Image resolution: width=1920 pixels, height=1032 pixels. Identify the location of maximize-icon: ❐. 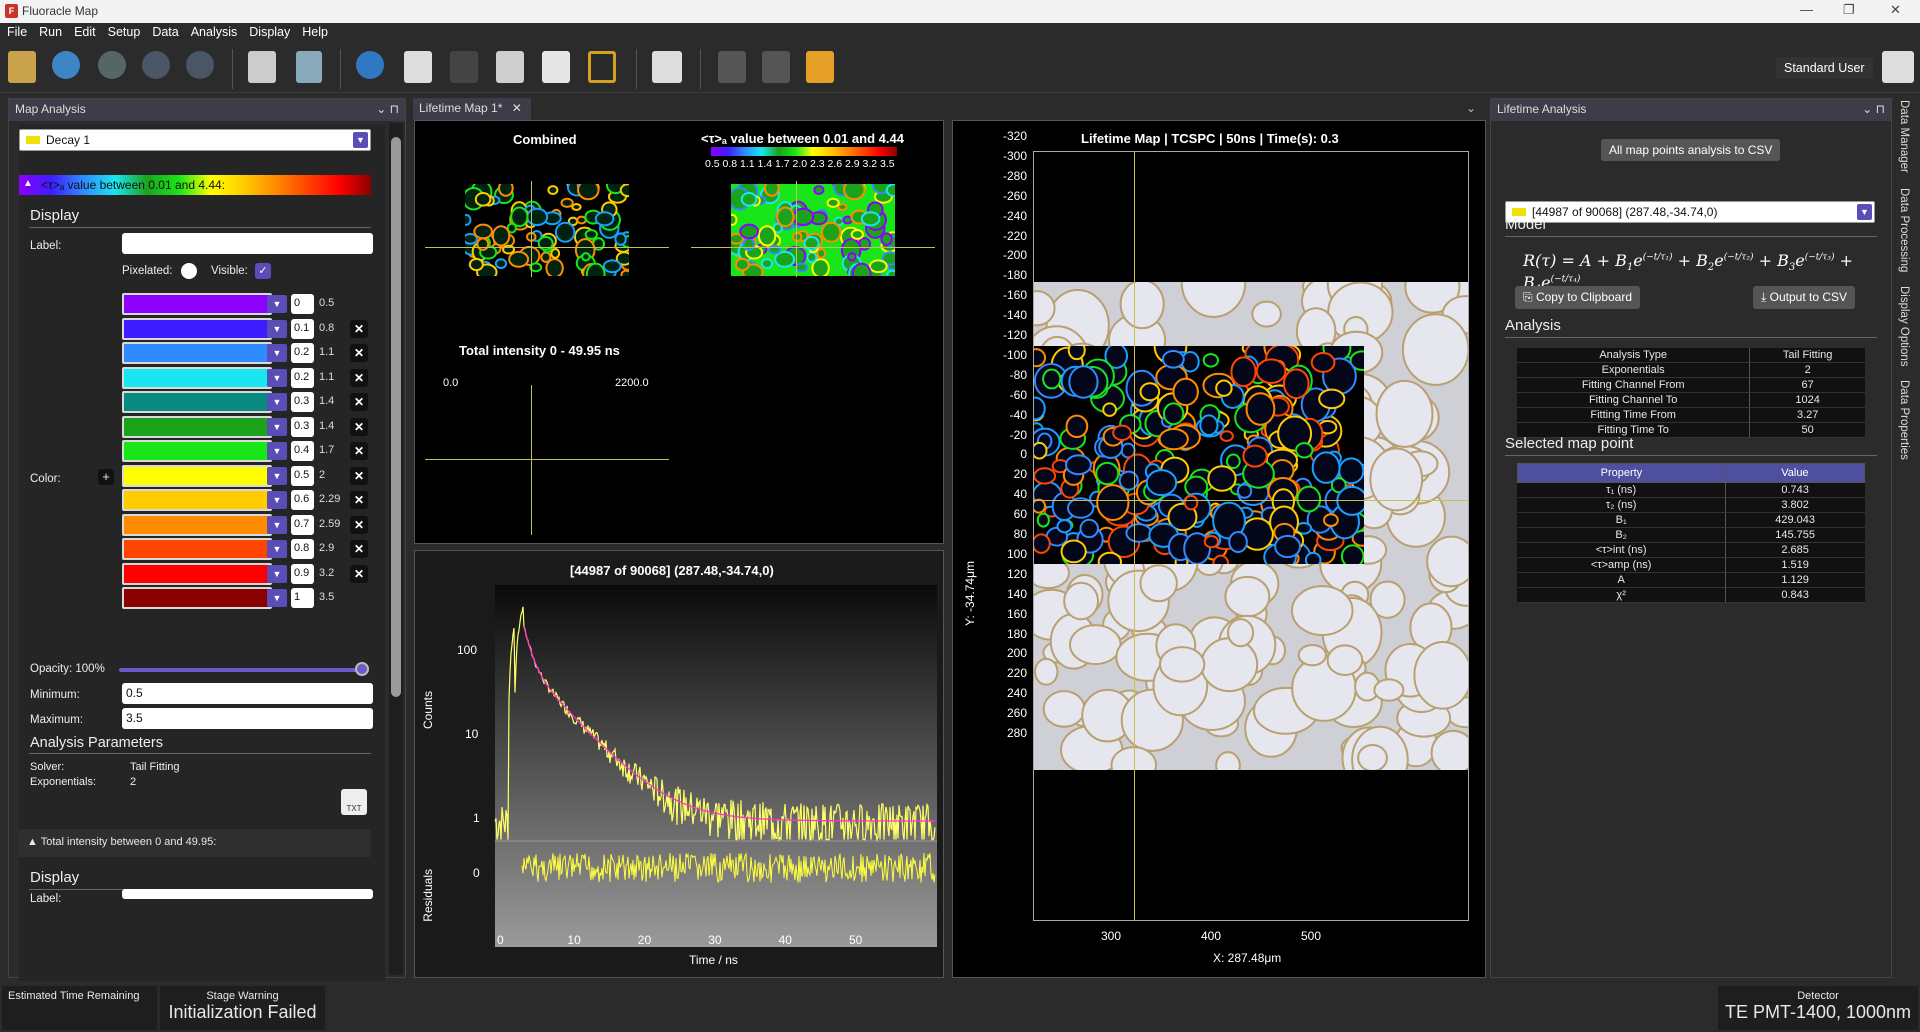
(1849, 10).